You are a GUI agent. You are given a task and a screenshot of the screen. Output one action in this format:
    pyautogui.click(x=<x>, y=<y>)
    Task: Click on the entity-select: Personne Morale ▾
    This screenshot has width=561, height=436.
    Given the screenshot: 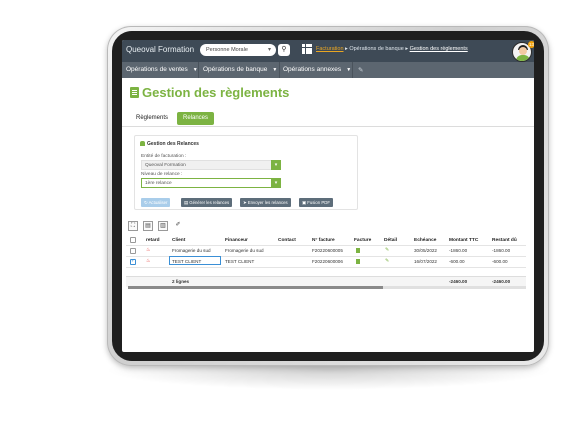 What is the action you would take?
    pyautogui.click(x=238, y=50)
    